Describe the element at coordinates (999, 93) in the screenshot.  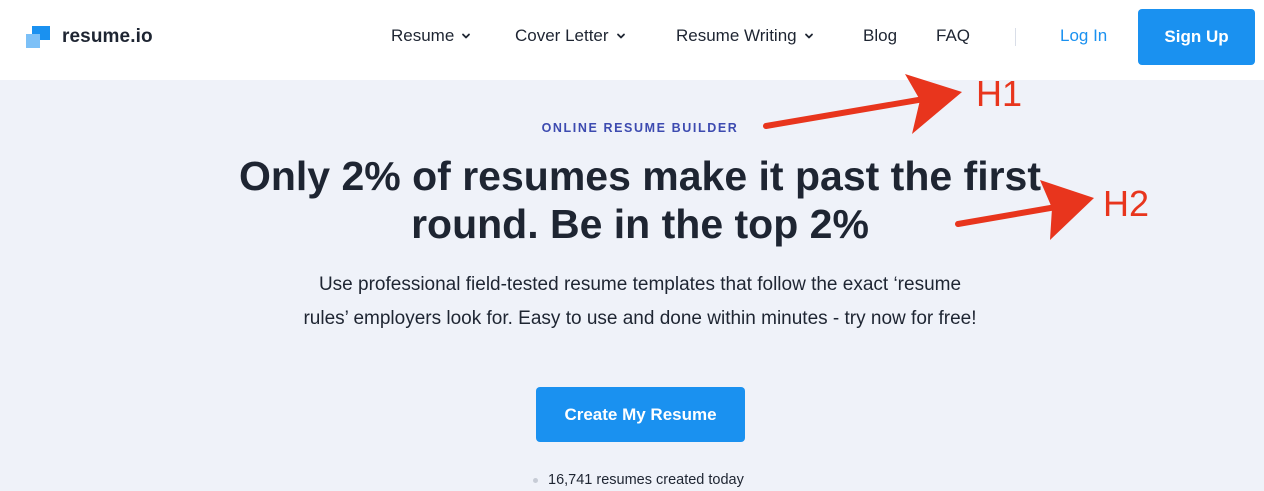
I see `h1-annotation-label: H1` at that location.